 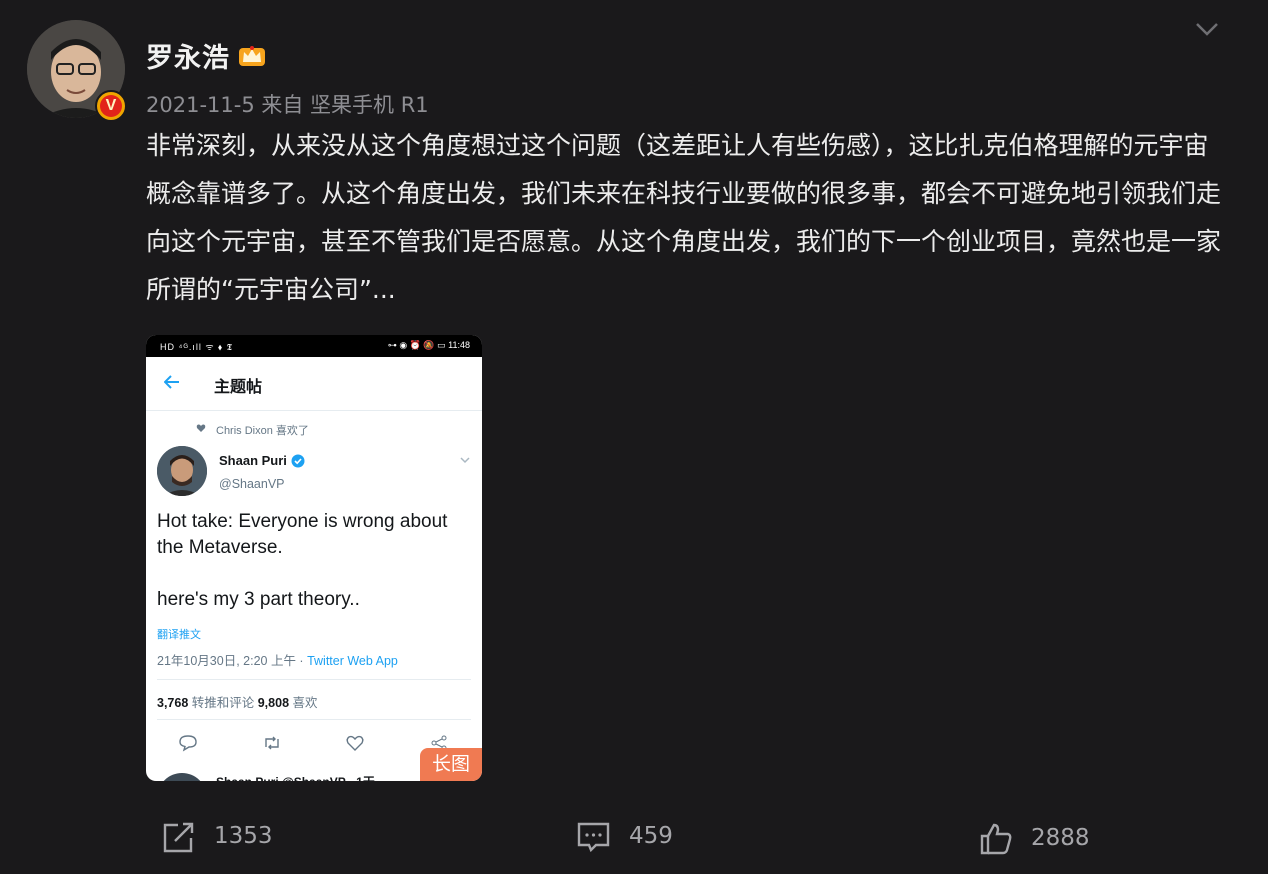 I want to click on author-name: 罗永浩, so click(x=188, y=55).